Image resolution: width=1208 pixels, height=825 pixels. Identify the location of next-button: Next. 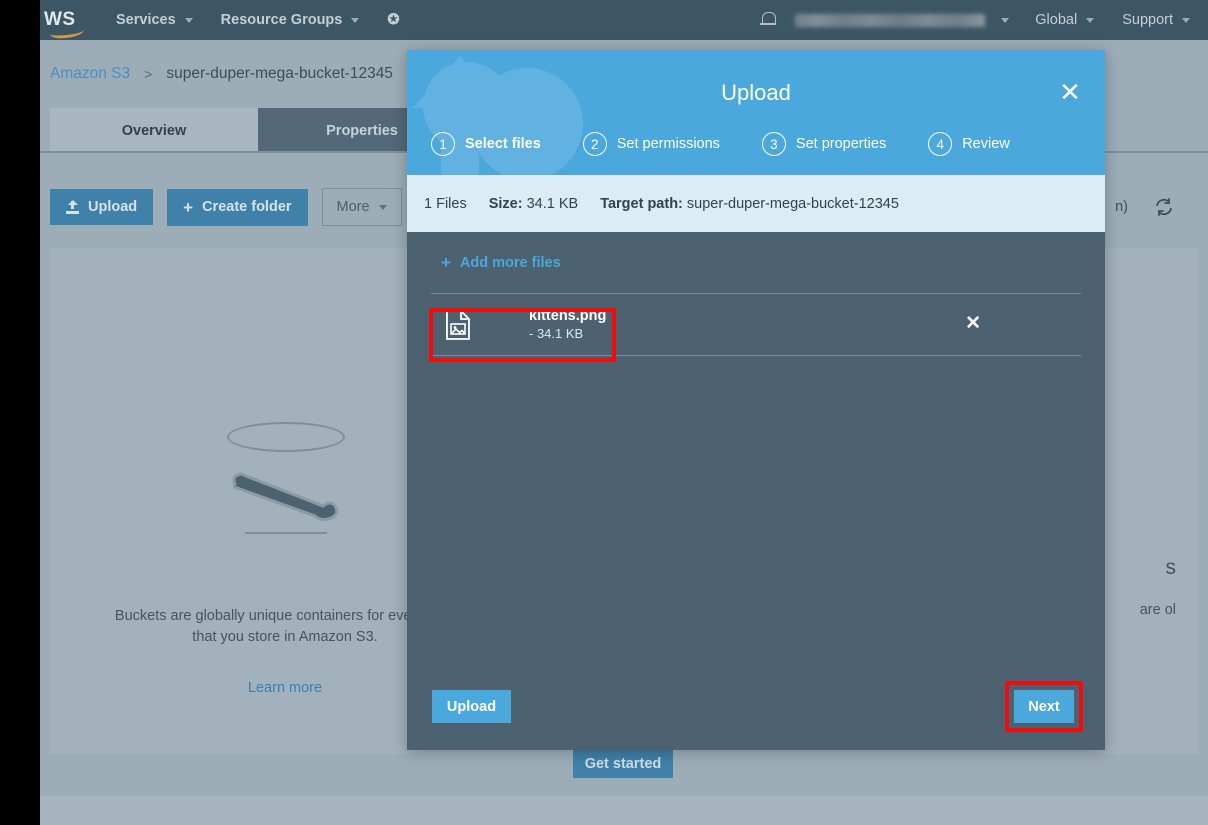
(1044, 706).